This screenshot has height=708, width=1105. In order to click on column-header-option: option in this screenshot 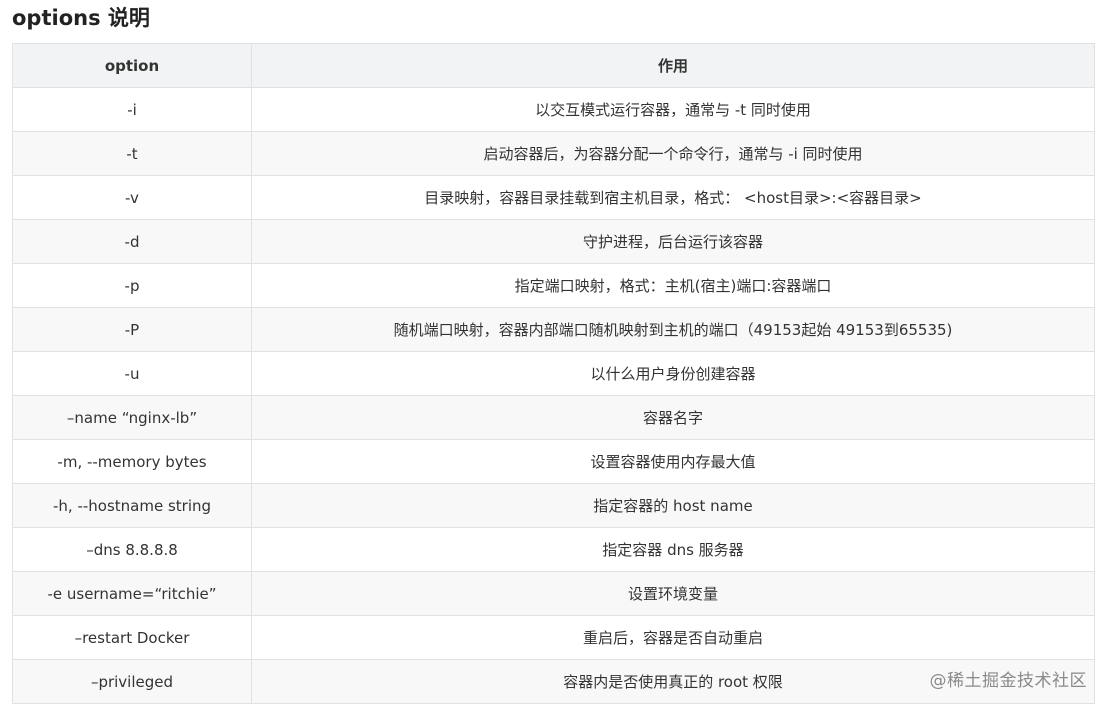, I will do `click(132, 65)`.